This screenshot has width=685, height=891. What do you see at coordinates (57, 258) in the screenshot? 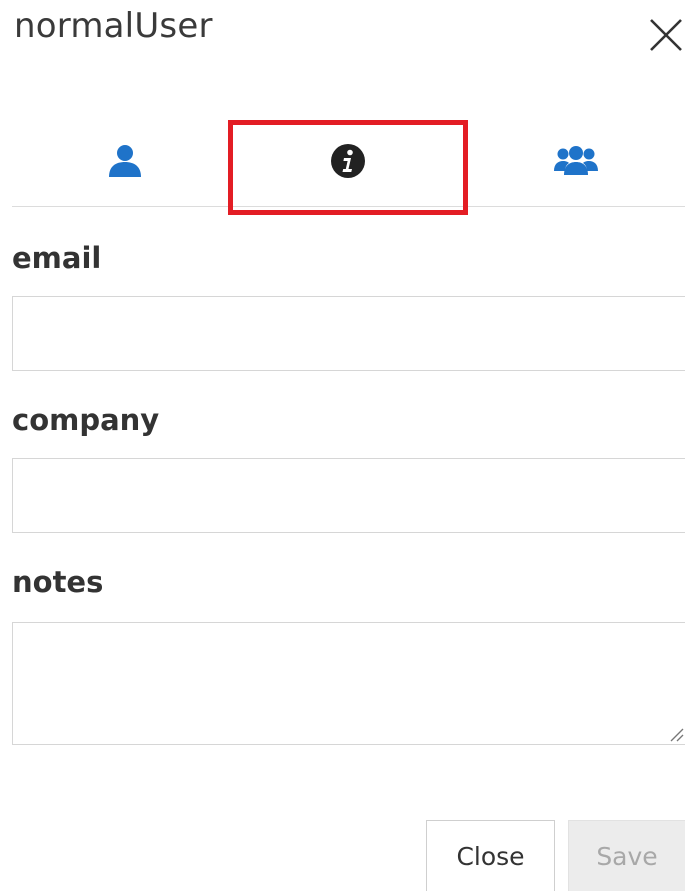
I see `email-label: email` at bounding box center [57, 258].